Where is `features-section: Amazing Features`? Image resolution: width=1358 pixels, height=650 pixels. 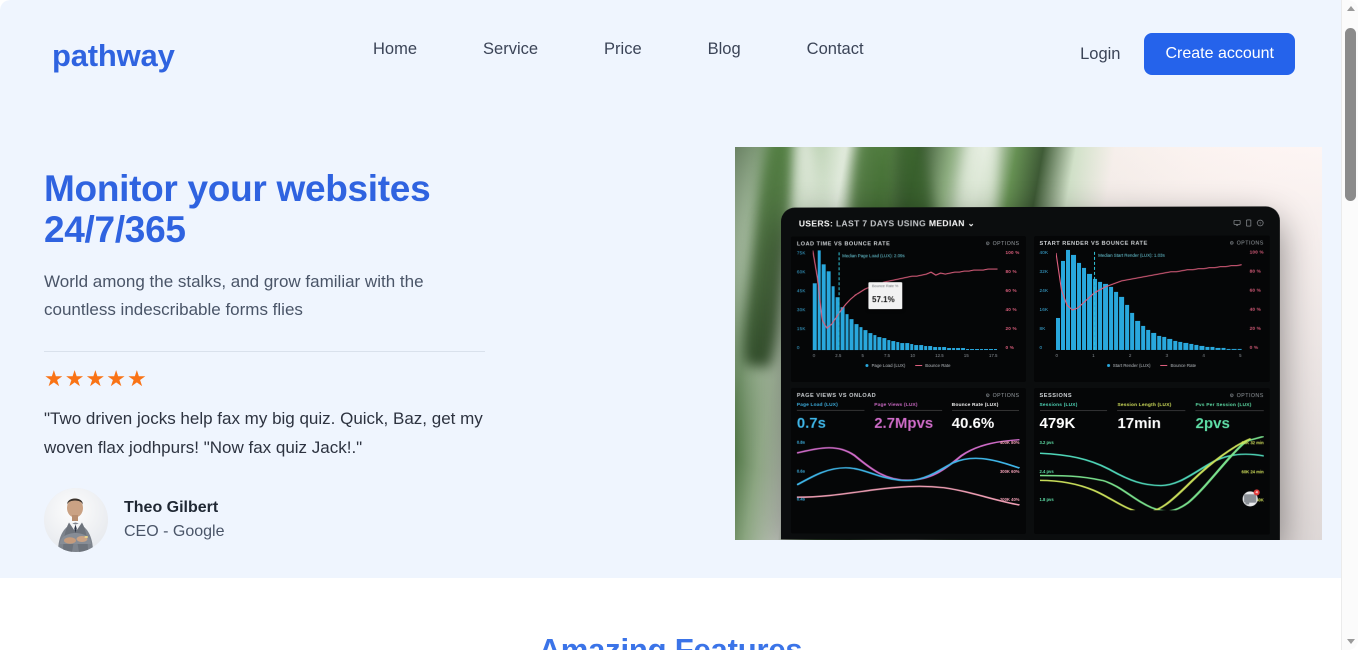 features-section: Amazing Features is located at coordinates (670, 614).